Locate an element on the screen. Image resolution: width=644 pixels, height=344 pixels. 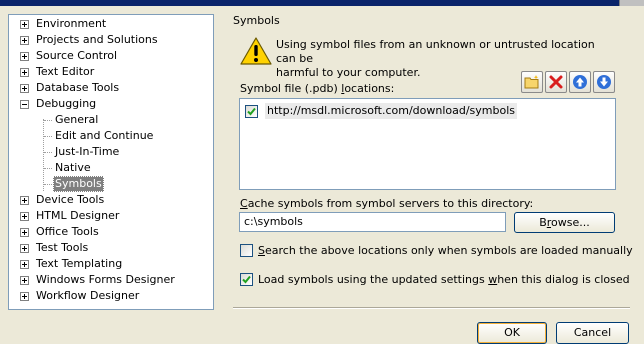
tree-item-label: Office Tools is located at coordinates (67, 231).